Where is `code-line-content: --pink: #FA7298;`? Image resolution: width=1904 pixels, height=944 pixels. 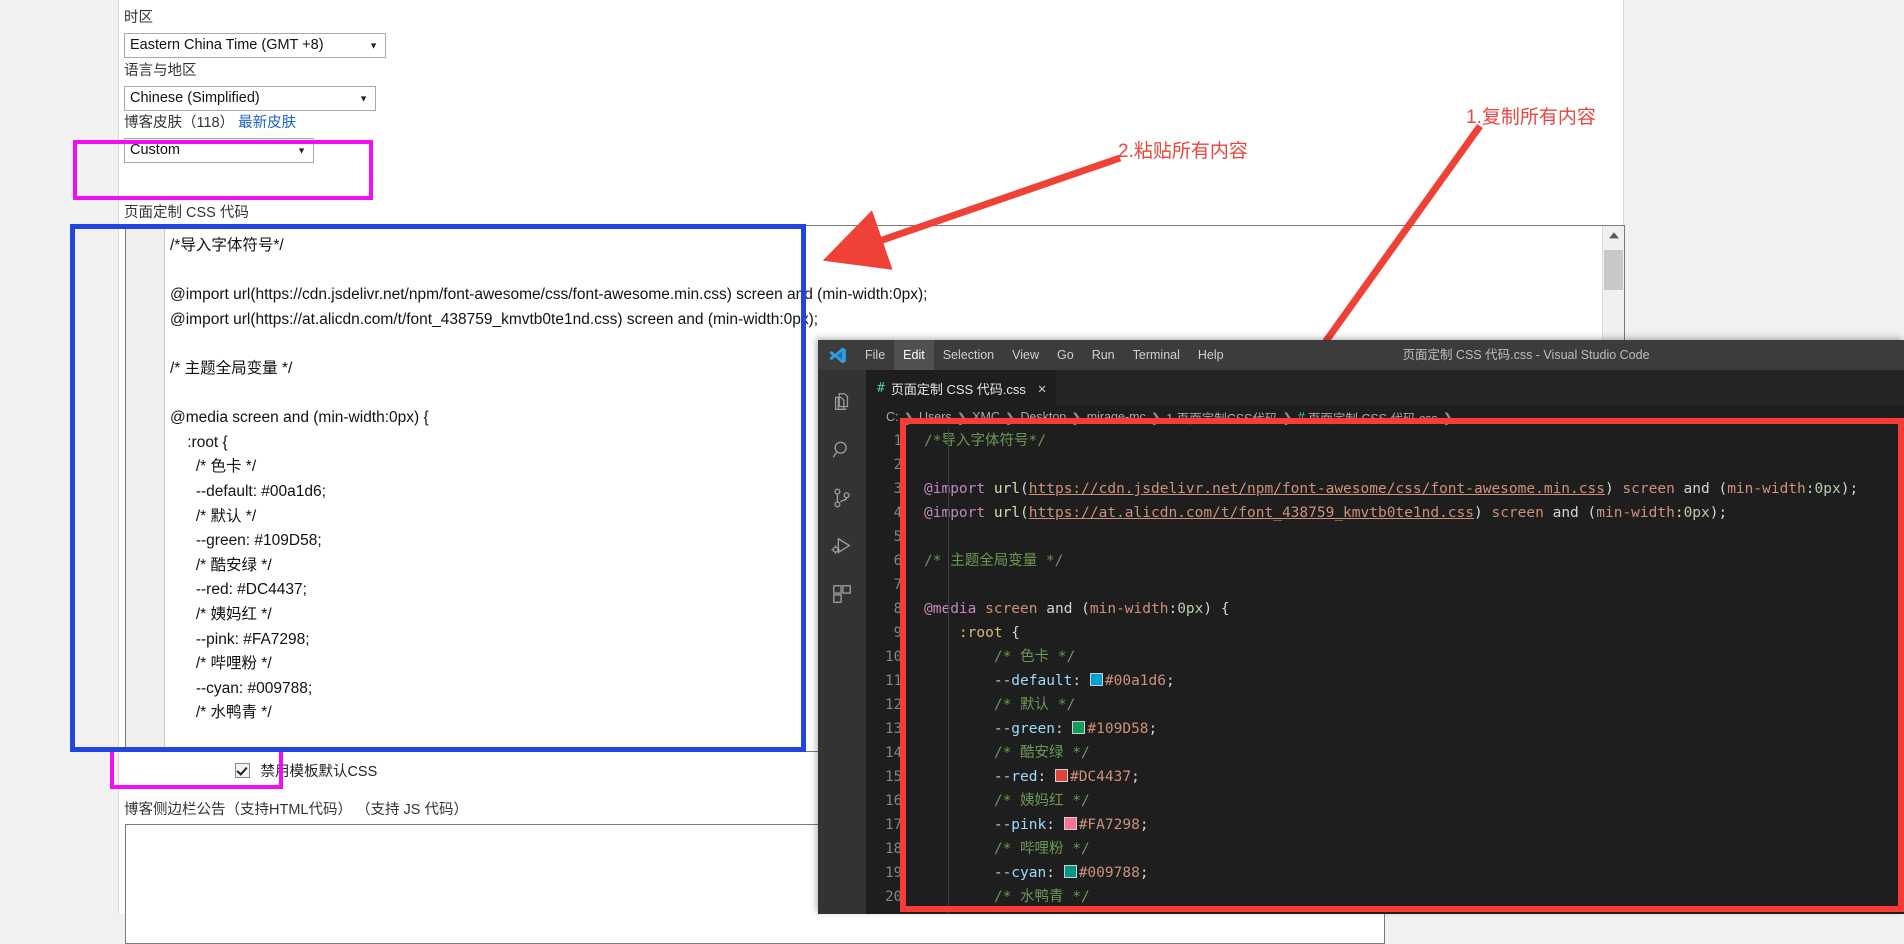
code-line-content: --pink: #FA7298; is located at coordinates (1036, 825).